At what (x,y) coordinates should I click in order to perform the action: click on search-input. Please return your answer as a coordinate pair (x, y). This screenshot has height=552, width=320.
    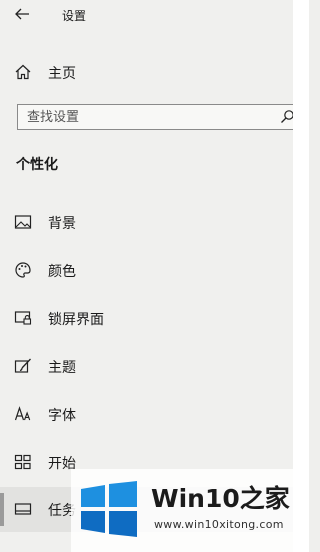
    Looking at the image, I should click on (149, 117).